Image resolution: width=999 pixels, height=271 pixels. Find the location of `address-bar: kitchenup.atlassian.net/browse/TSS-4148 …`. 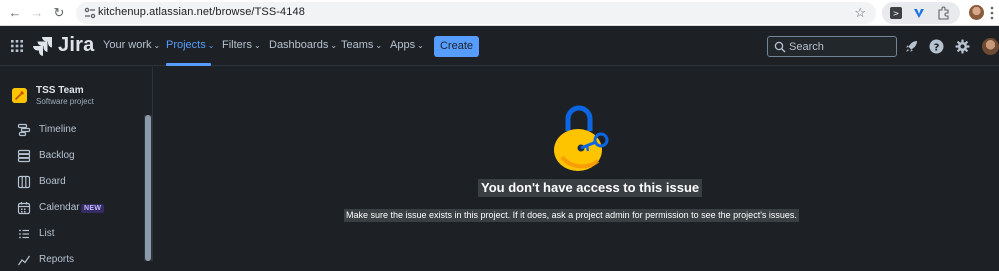

address-bar: kitchenup.atlassian.net/browse/TSS-4148 … is located at coordinates (476, 13).